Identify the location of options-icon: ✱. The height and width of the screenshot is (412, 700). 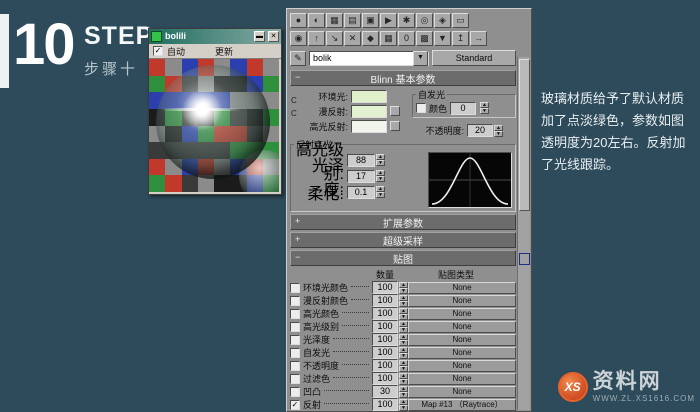
(406, 20).